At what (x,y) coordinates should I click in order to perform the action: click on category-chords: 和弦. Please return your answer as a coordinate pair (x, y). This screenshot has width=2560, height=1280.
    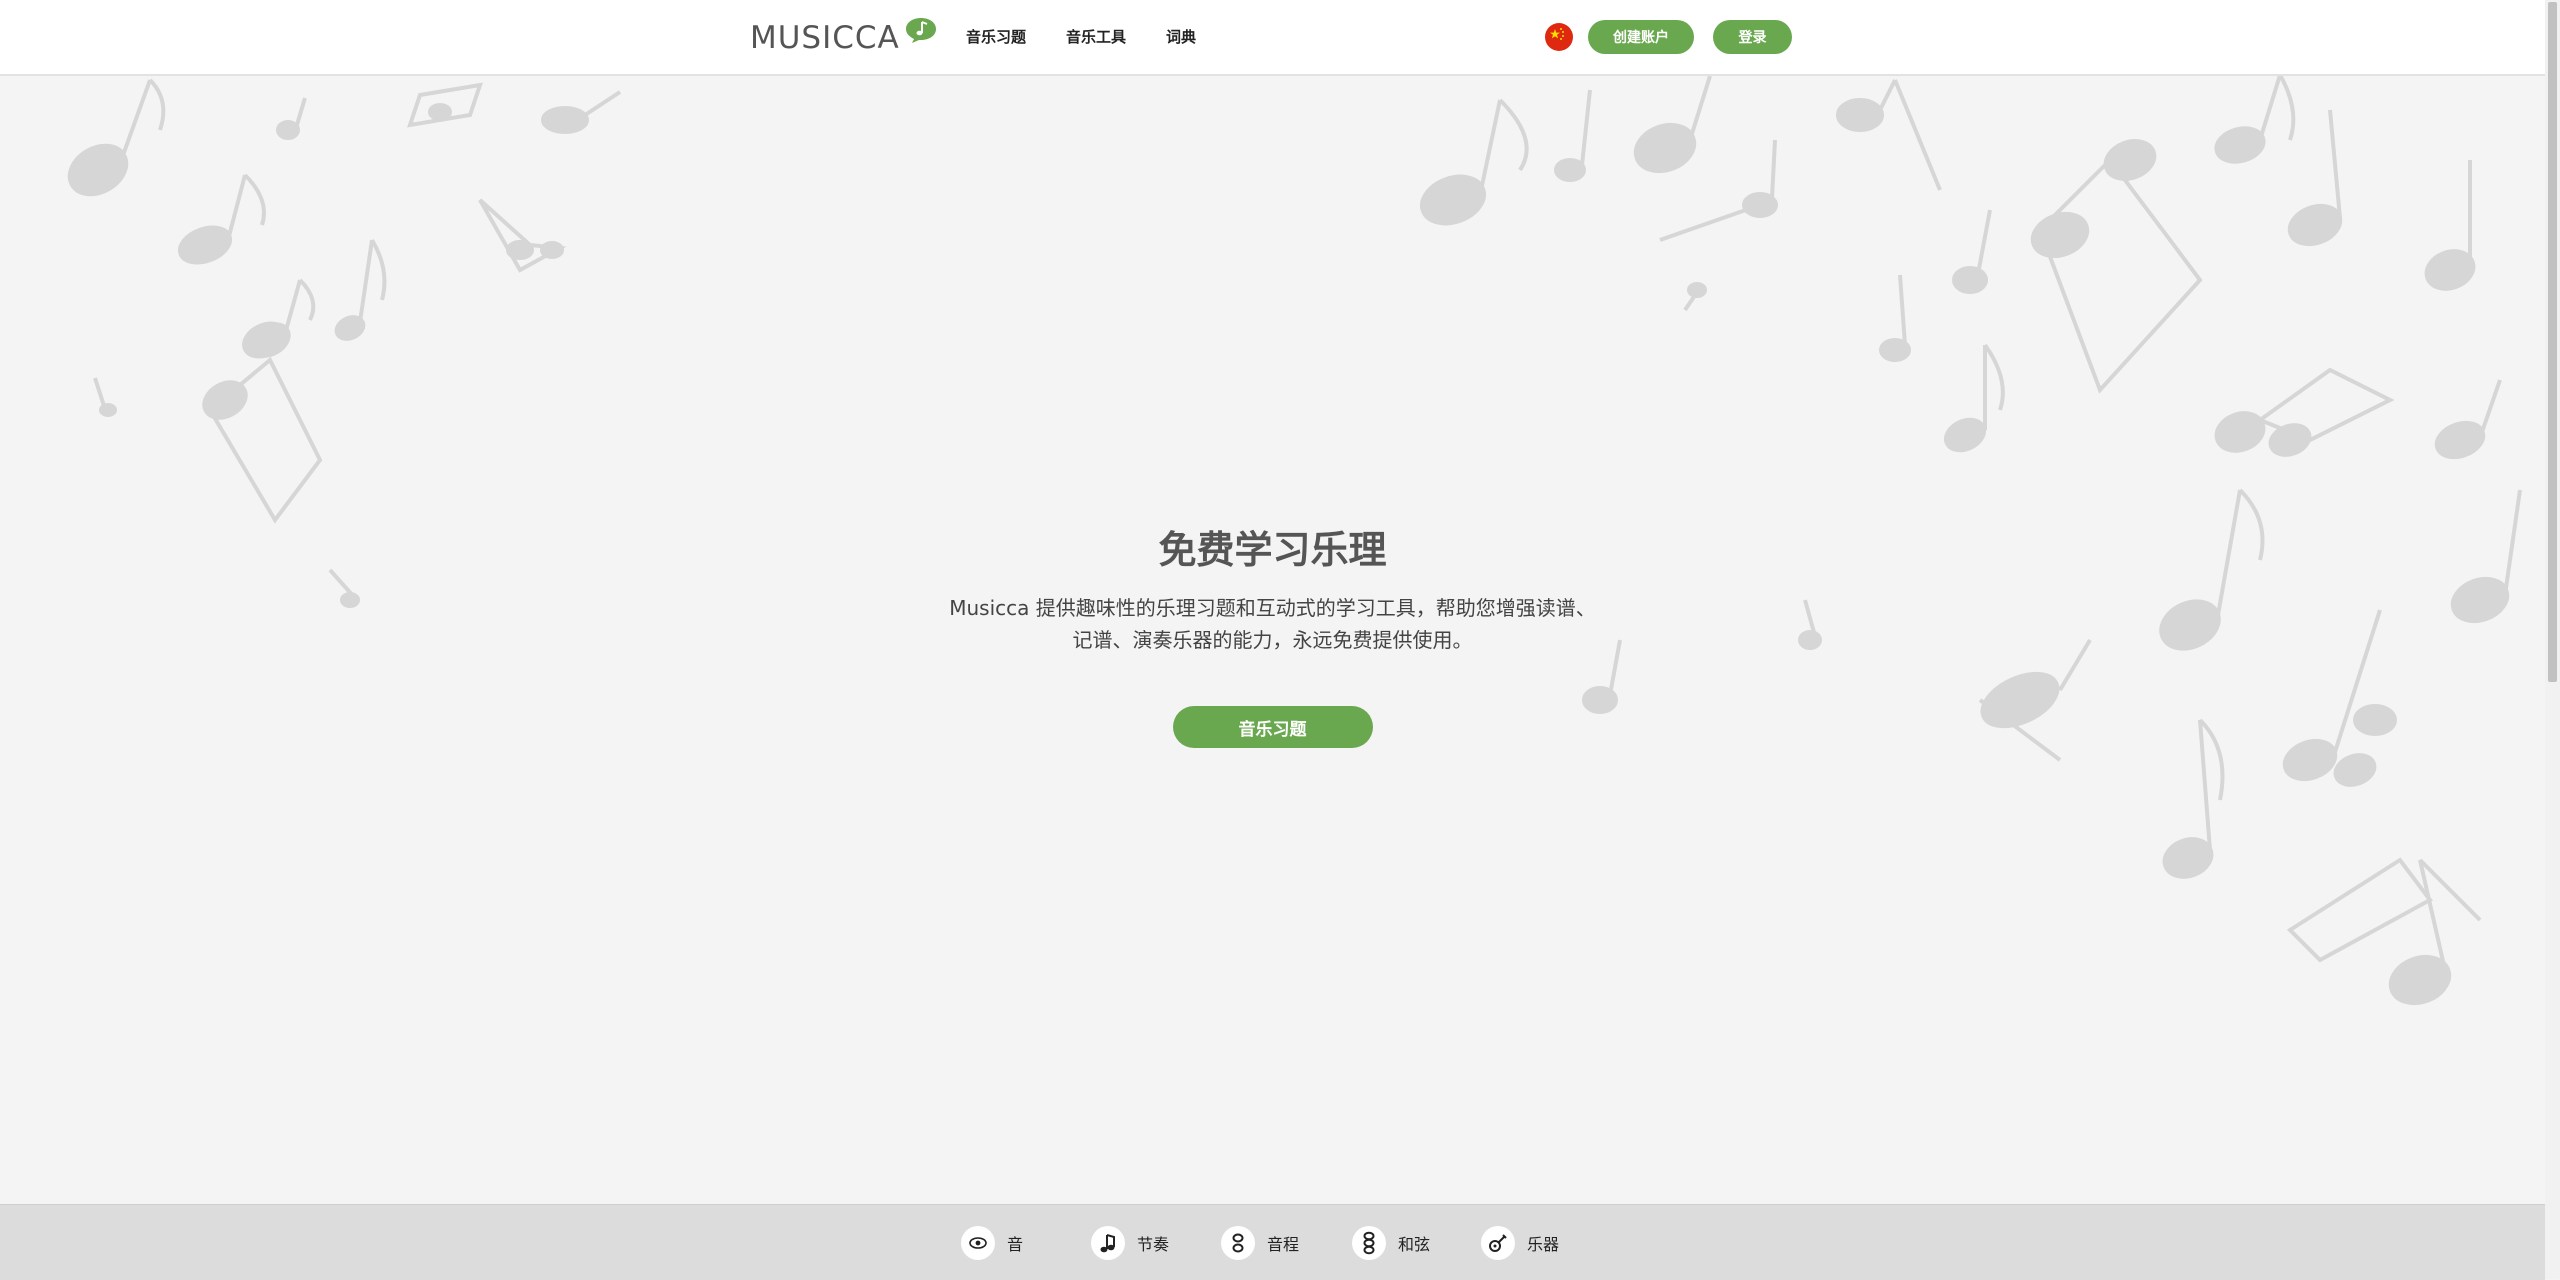
    Looking at the image, I should click on (1391, 1243).